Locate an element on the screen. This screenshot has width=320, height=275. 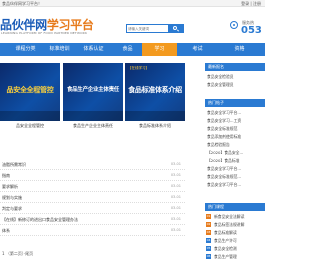
course-card-image: 品安全全程管控 is located at coordinates (30, 92).